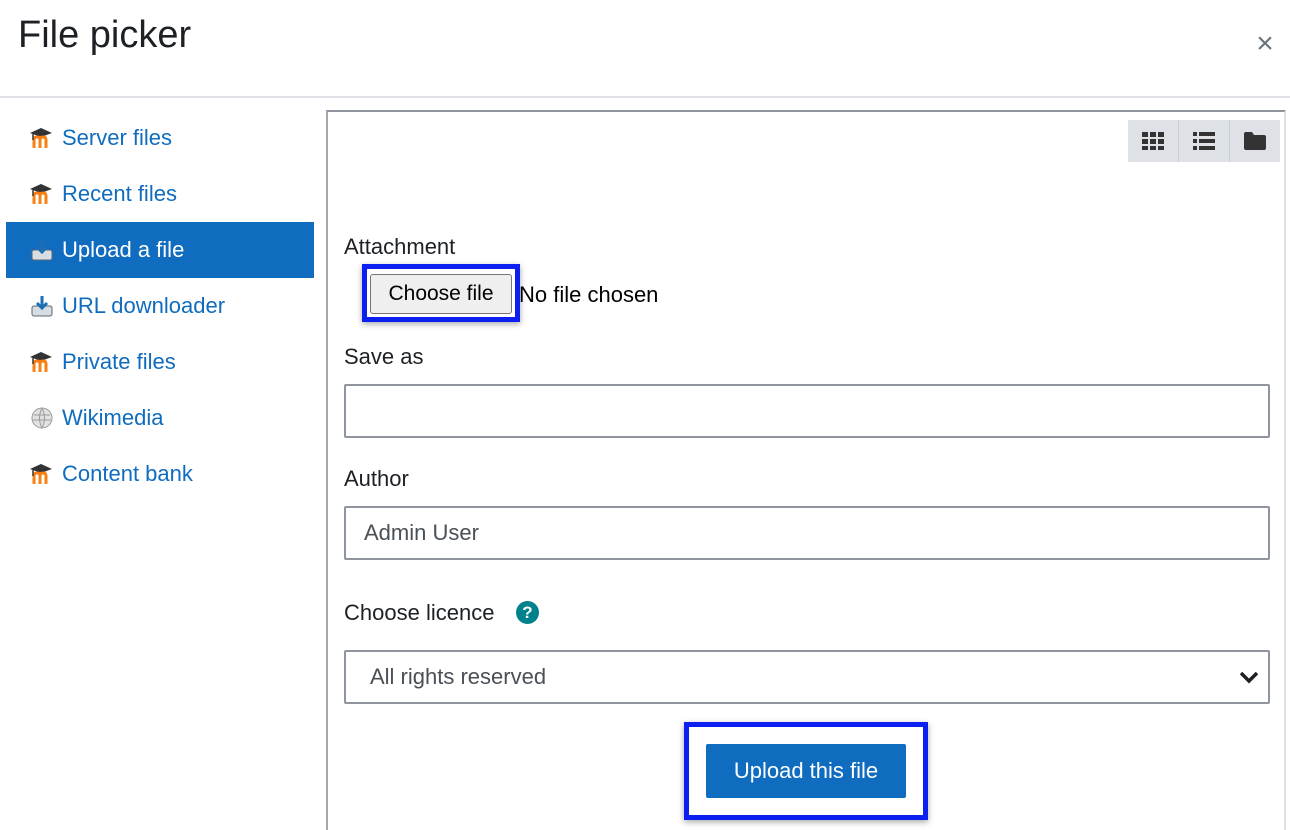  I want to click on licence-select: All rights reserved, so click(807, 677).